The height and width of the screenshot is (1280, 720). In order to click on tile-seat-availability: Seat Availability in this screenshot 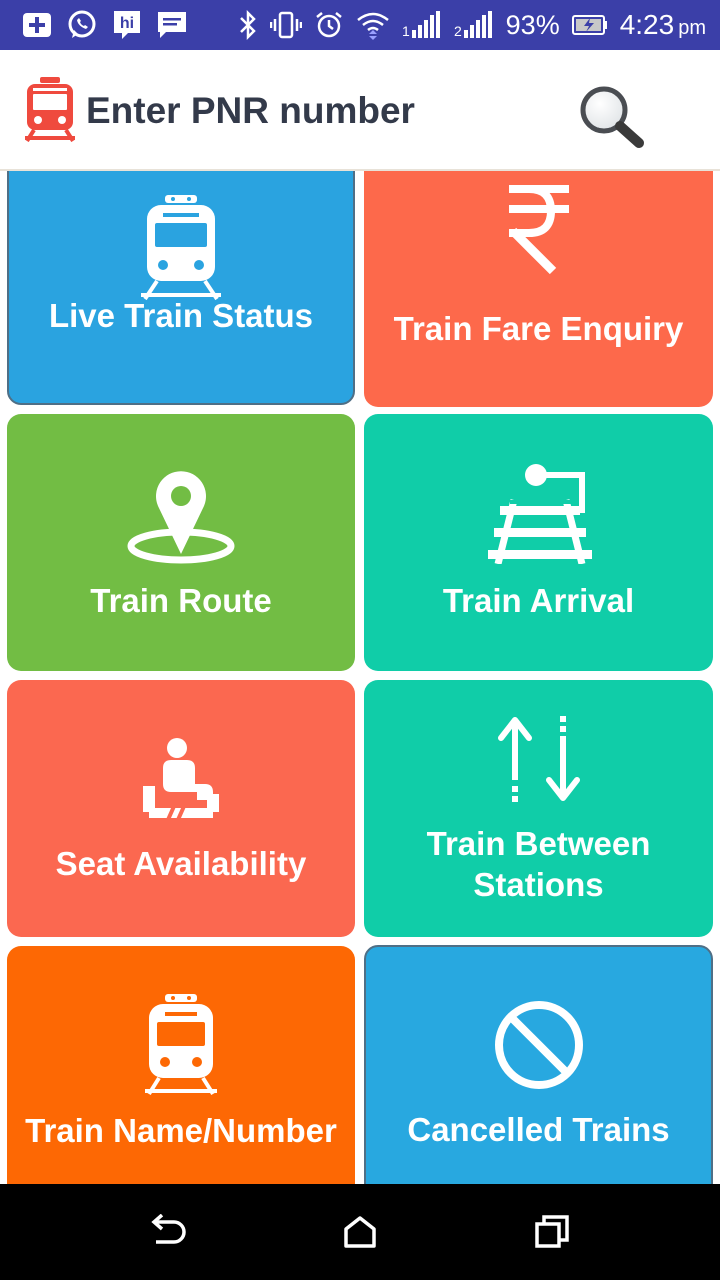, I will do `click(181, 808)`.